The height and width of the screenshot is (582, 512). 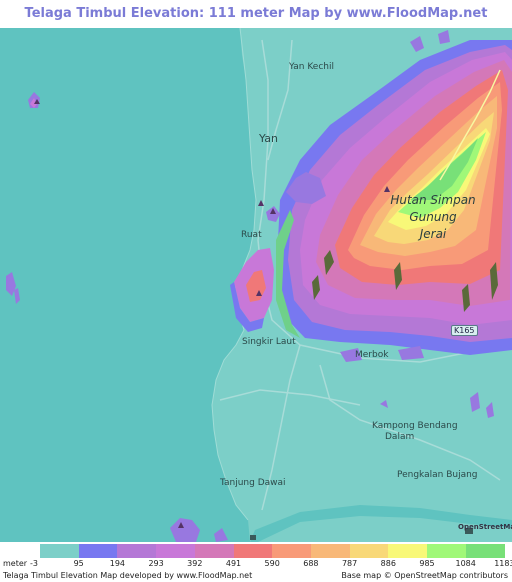 What do you see at coordinates (400, 437) in the screenshot?
I see `place-dalam: Dalam` at bounding box center [400, 437].